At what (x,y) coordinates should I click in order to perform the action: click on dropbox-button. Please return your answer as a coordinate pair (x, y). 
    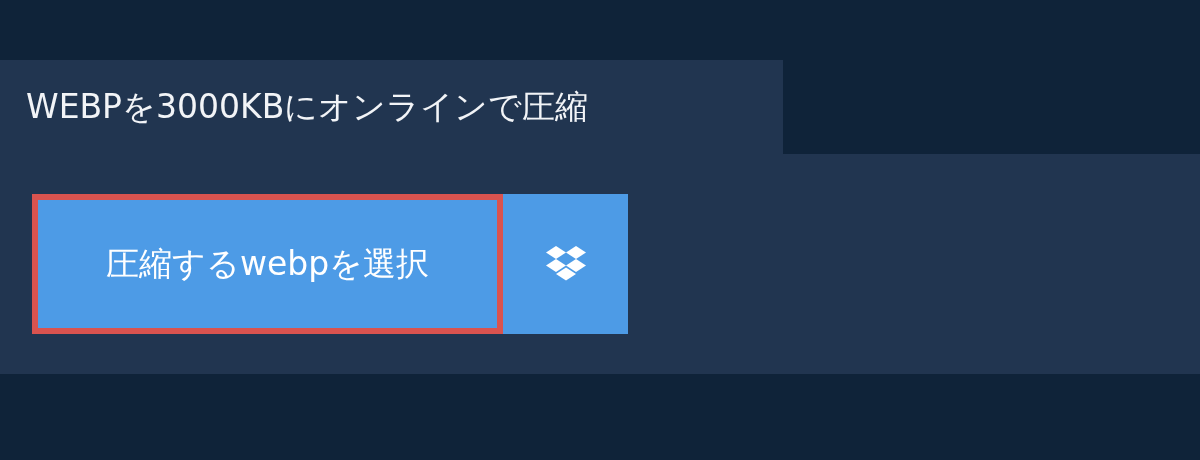
    Looking at the image, I should click on (565, 264).